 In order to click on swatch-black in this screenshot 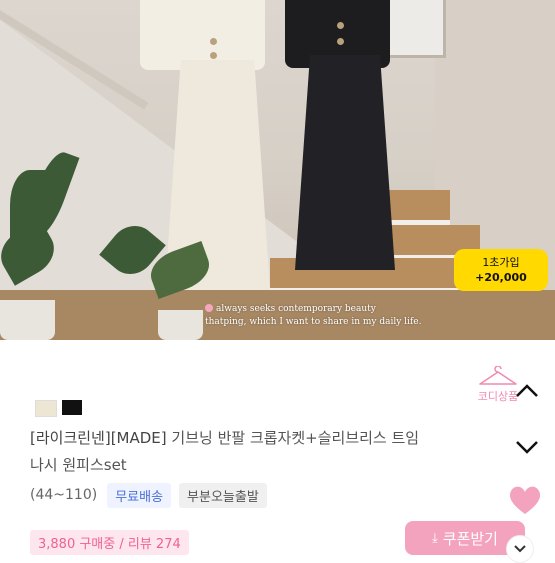, I will do `click(72, 407)`.